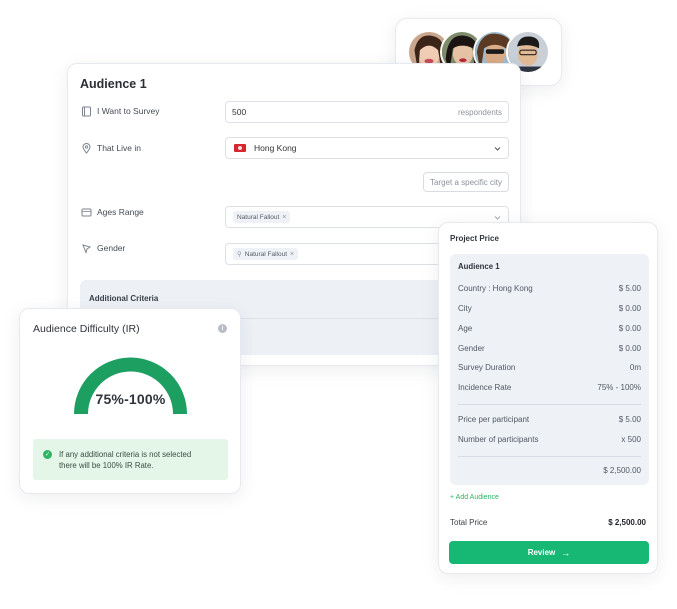 This screenshot has height=609, width=677. Describe the element at coordinates (86, 248) in the screenshot. I see `gender-icon` at that location.